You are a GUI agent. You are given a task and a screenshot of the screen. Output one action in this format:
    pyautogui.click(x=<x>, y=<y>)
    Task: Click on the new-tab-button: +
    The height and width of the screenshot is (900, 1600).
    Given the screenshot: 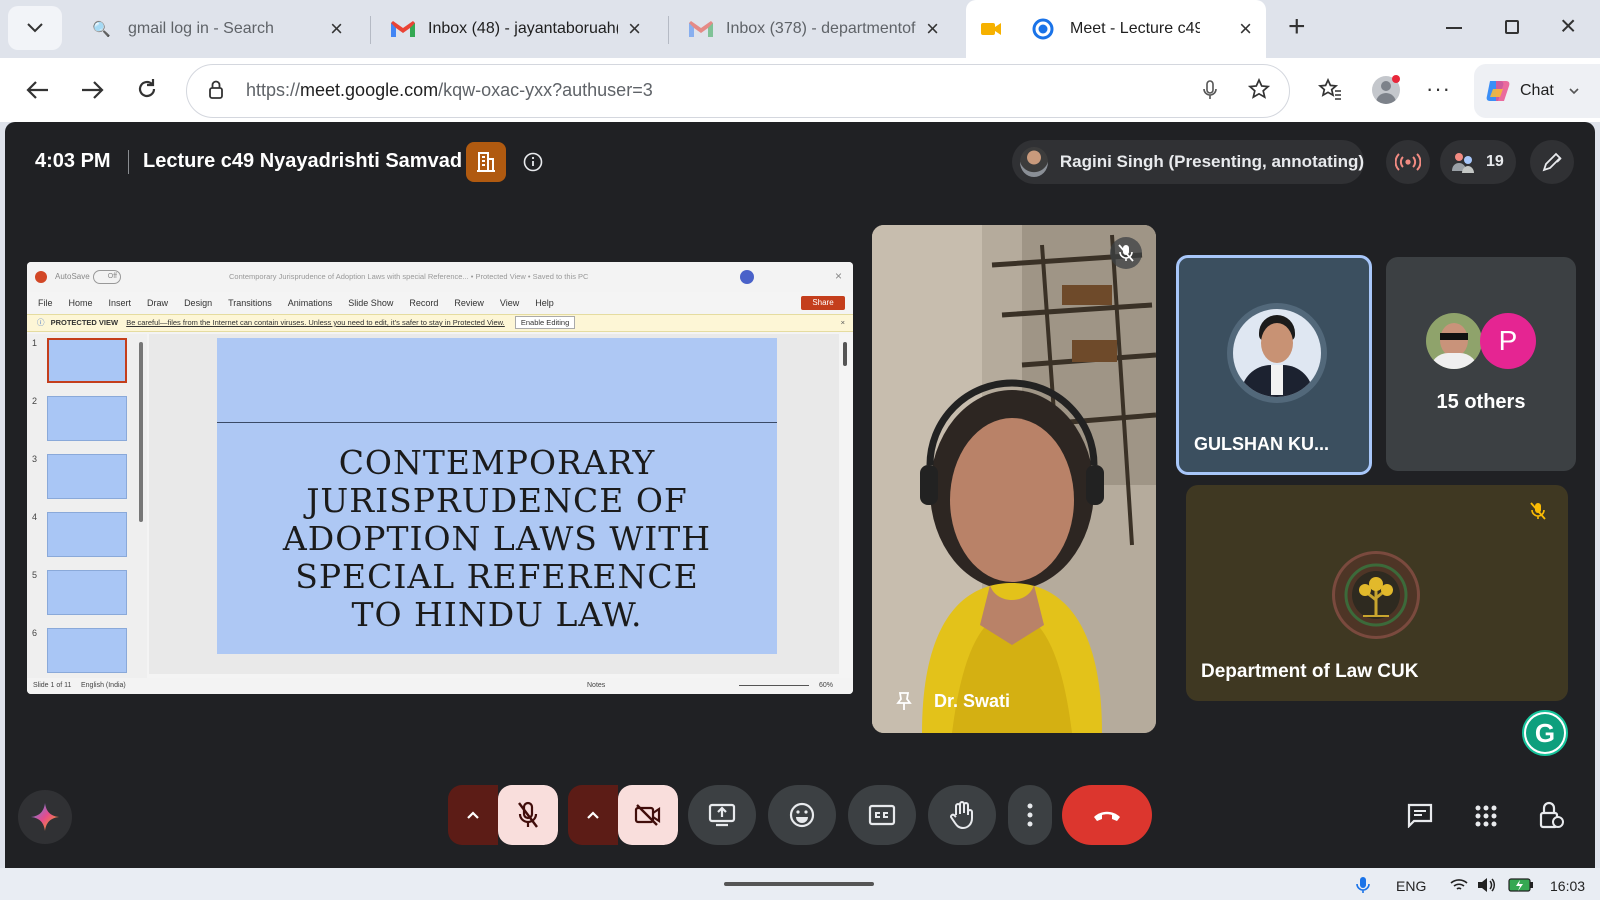 What is the action you would take?
    pyautogui.click(x=1297, y=27)
    